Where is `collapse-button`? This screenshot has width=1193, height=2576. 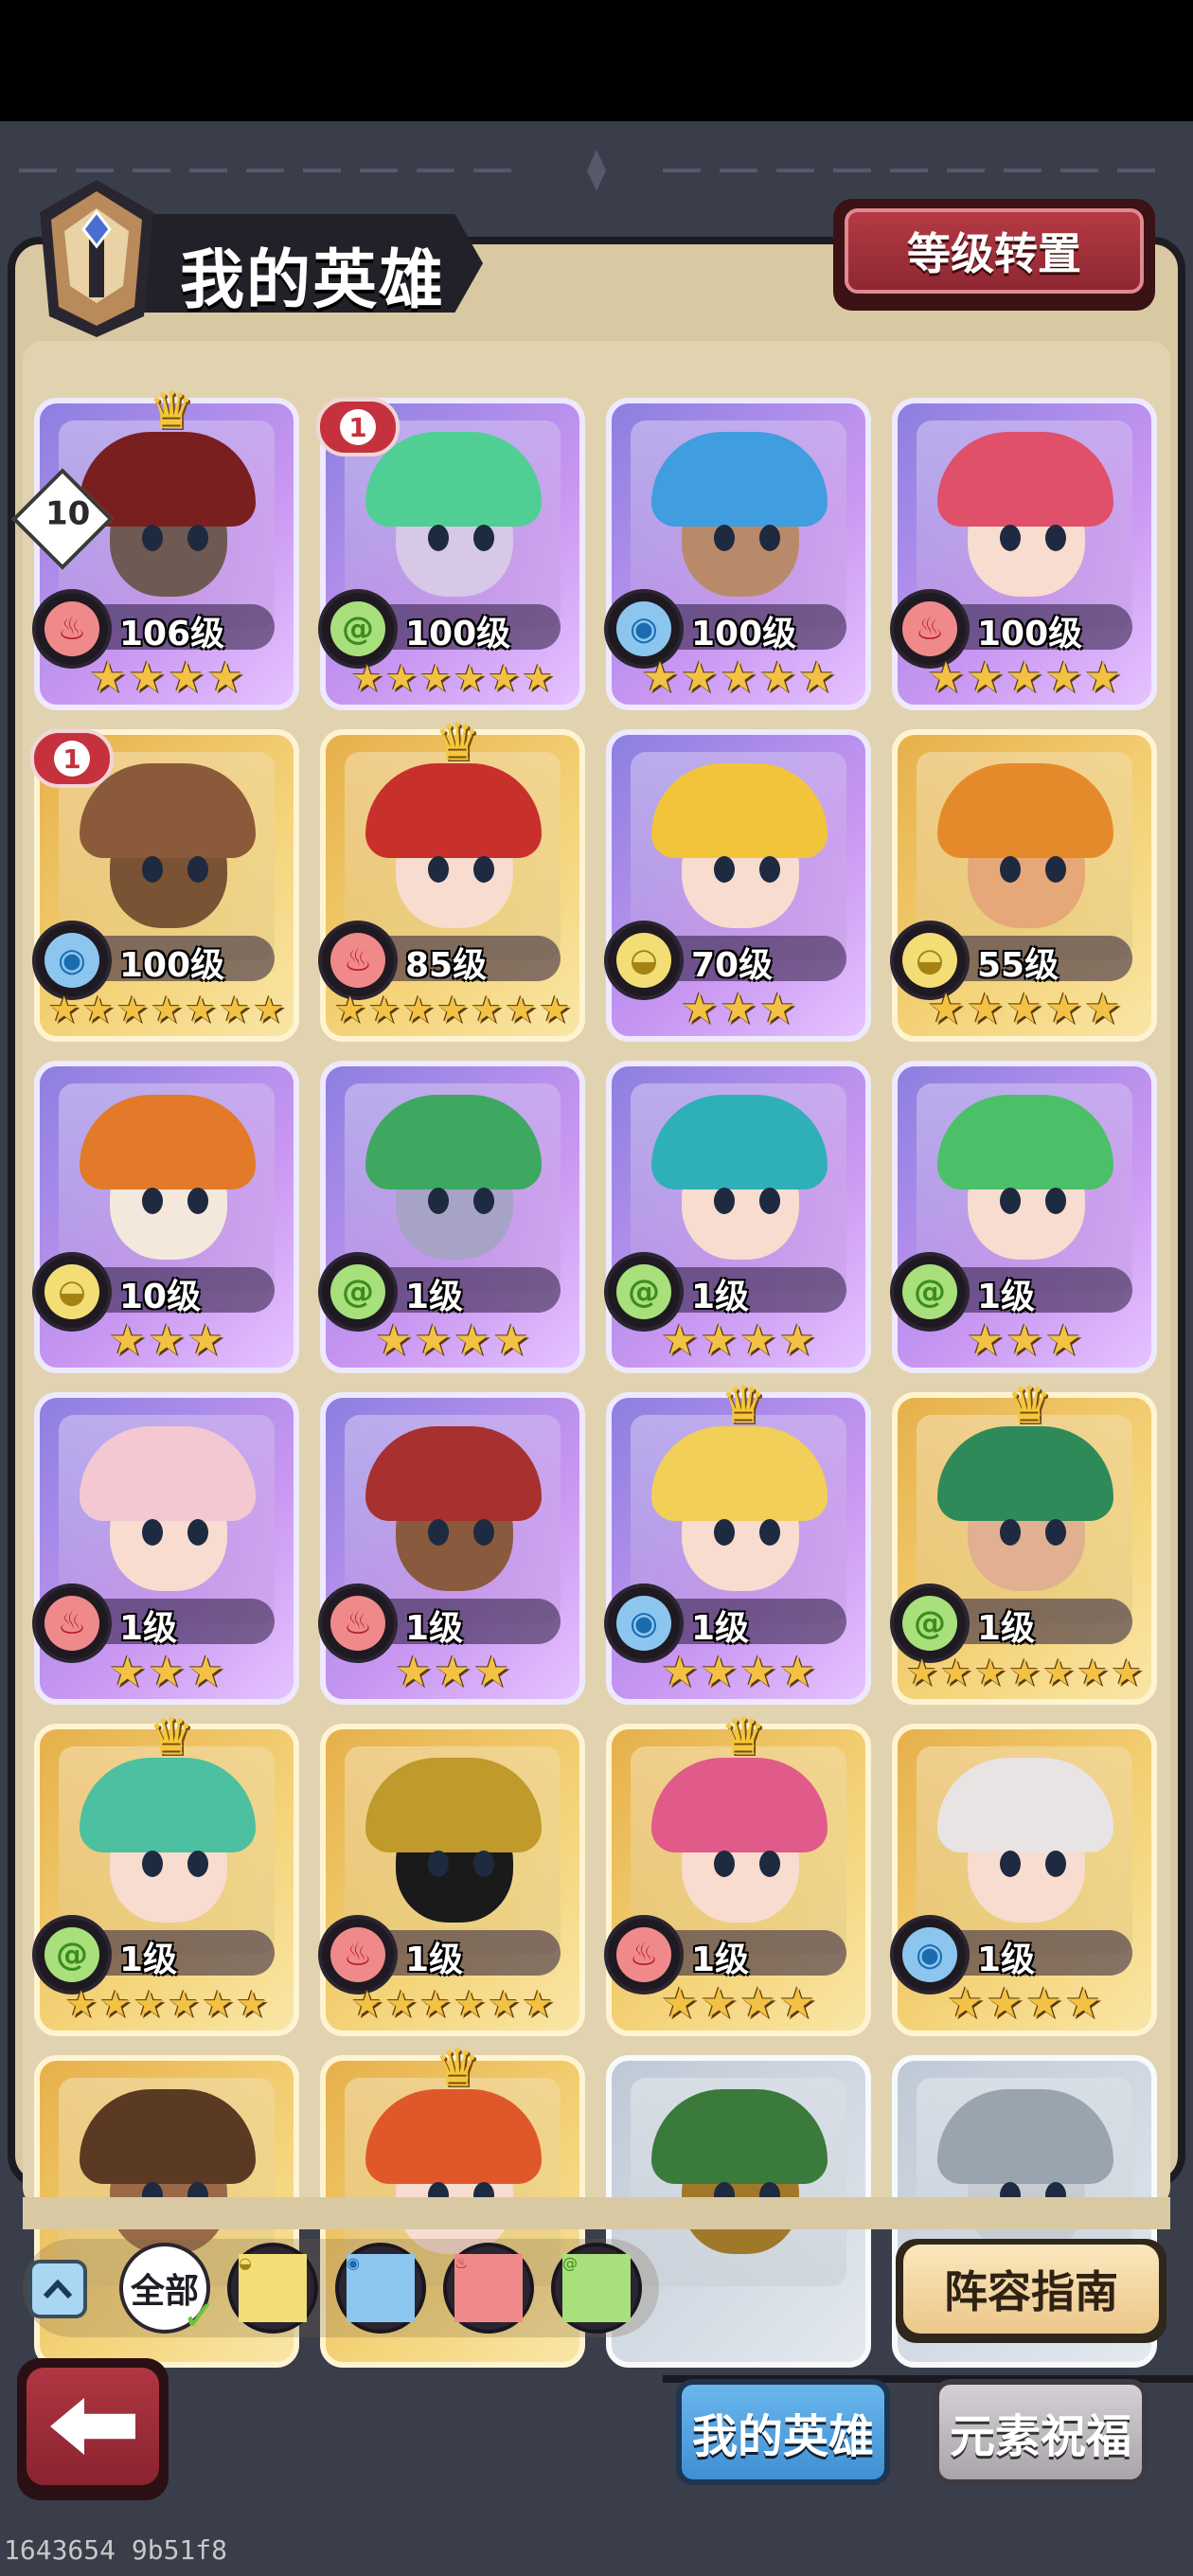 collapse-button is located at coordinates (57, 2289).